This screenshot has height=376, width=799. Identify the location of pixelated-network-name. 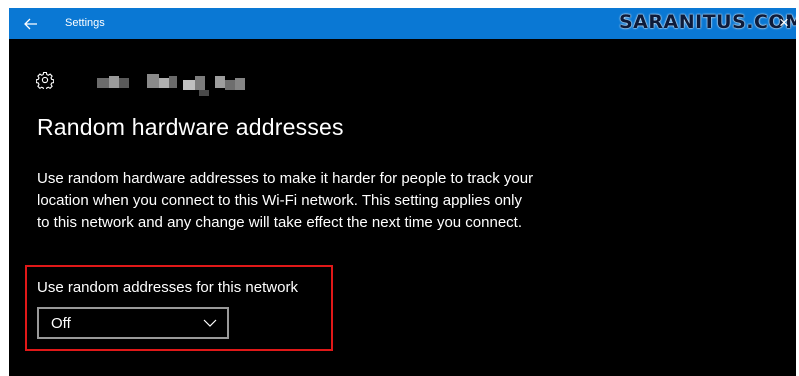
(172, 84).